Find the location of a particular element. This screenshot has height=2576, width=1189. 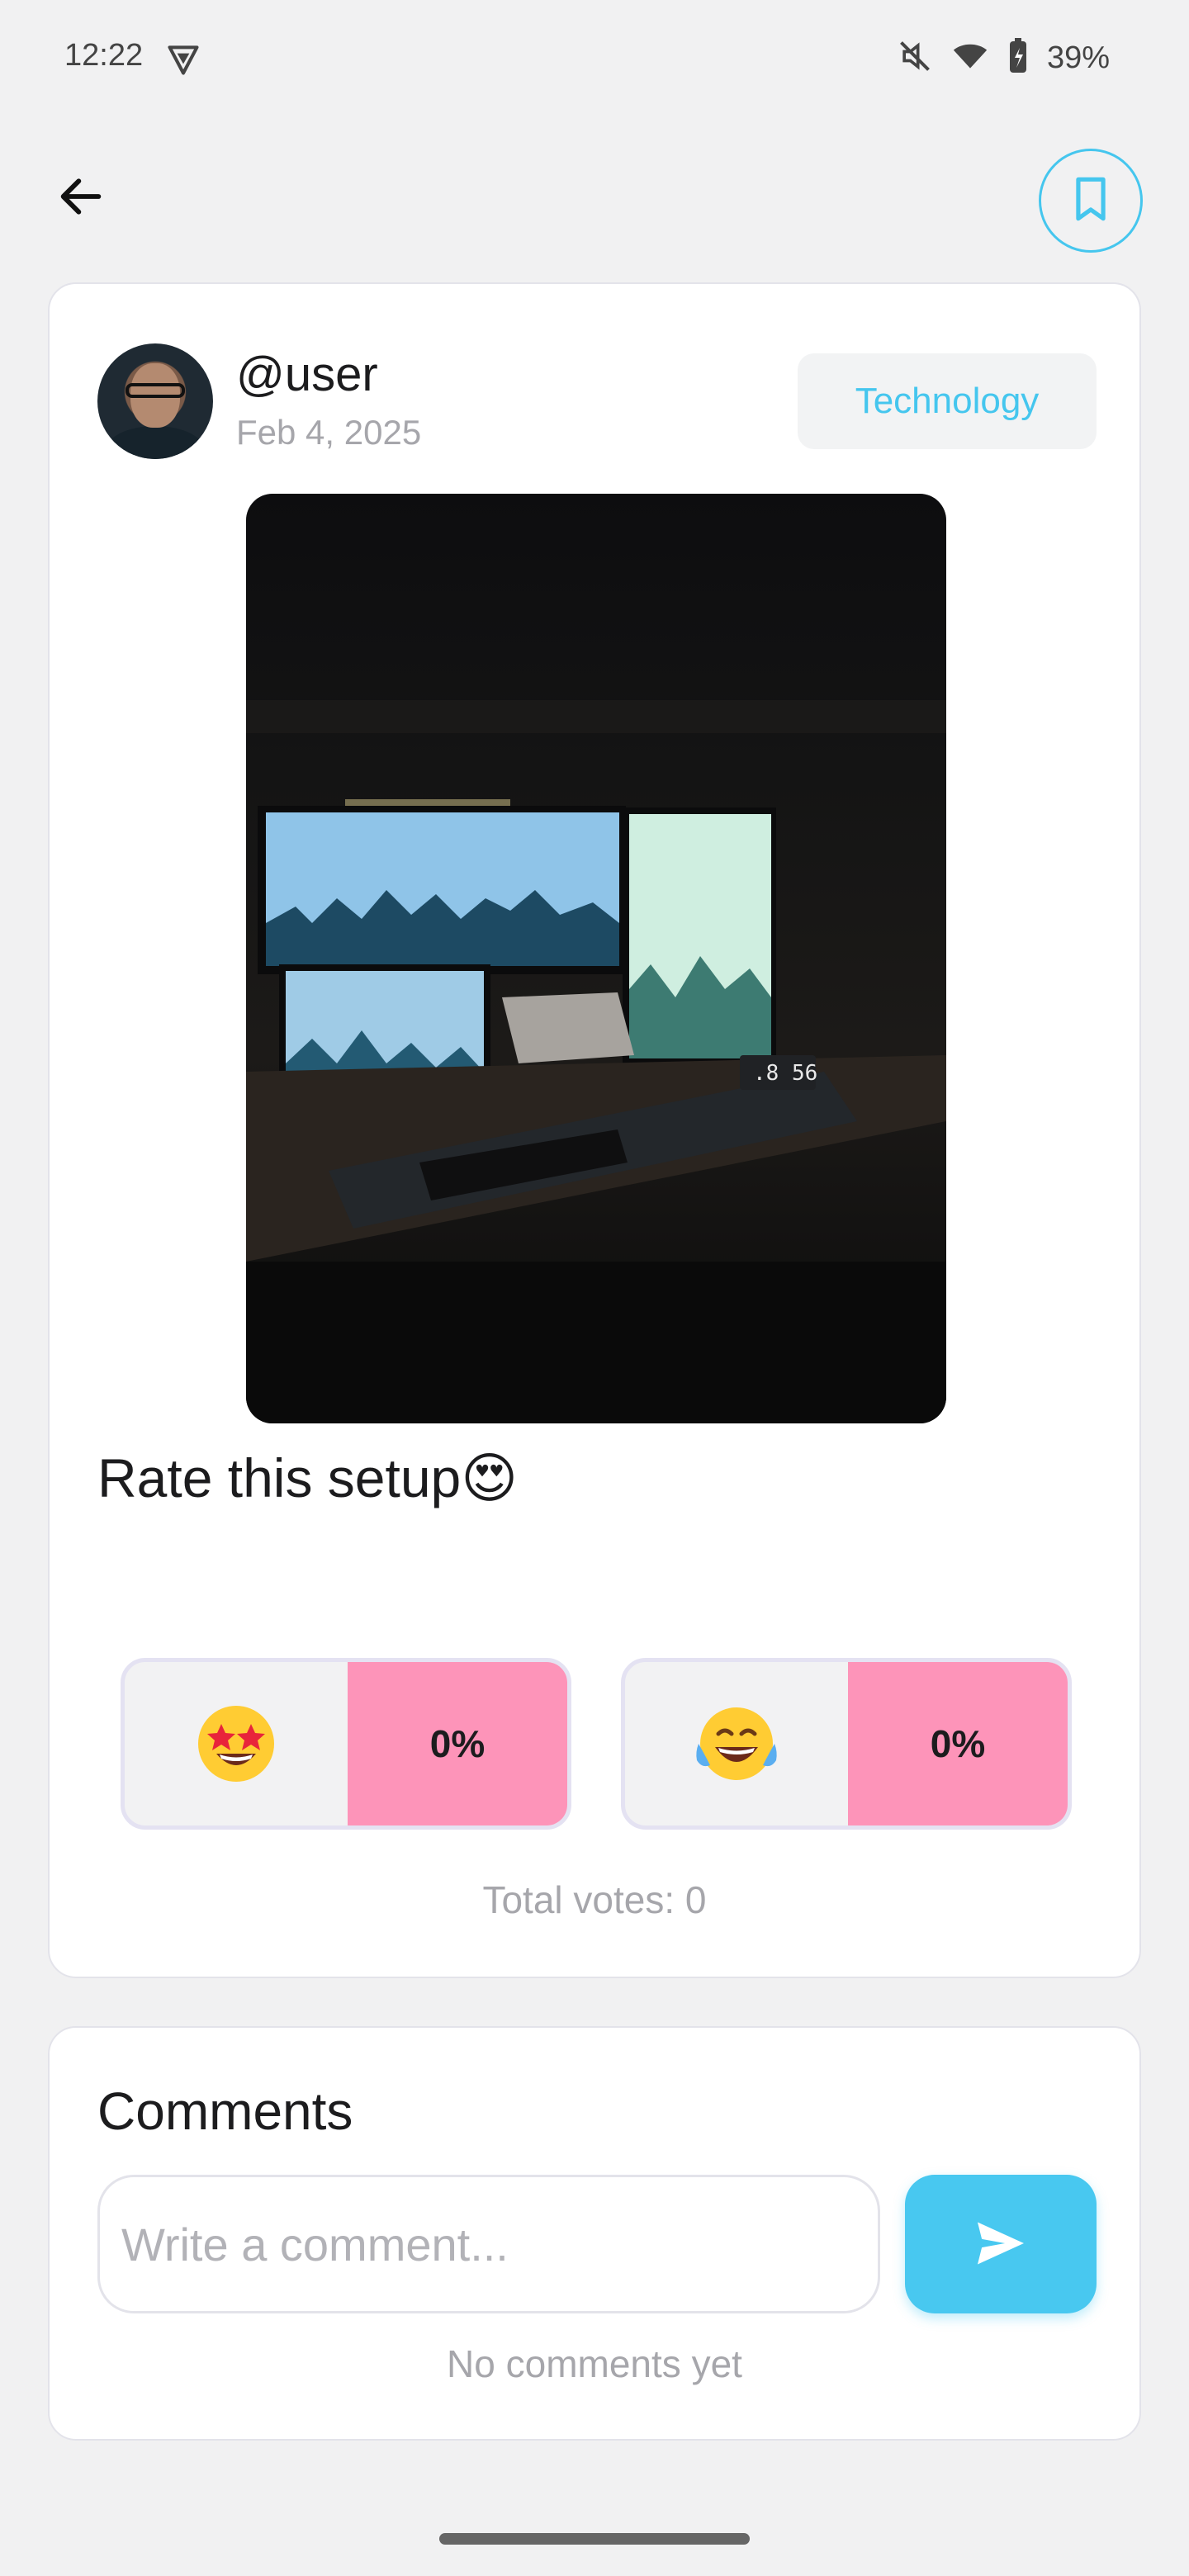

back-button is located at coordinates (81, 198).